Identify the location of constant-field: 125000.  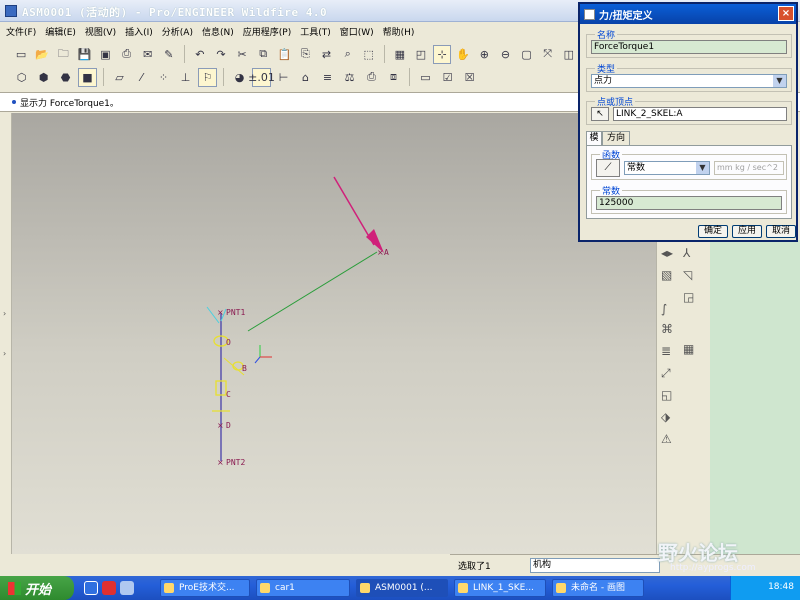
(689, 203).